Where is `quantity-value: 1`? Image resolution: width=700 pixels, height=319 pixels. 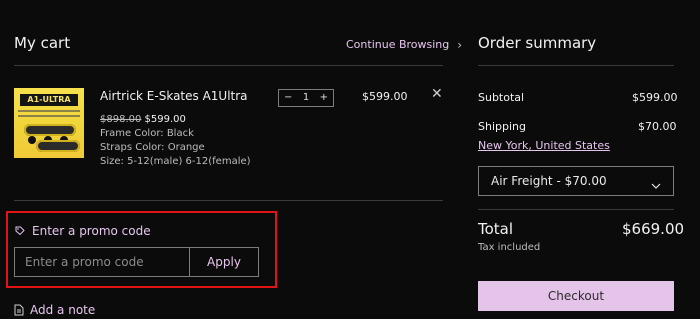
quantity-value: 1 is located at coordinates (306, 98).